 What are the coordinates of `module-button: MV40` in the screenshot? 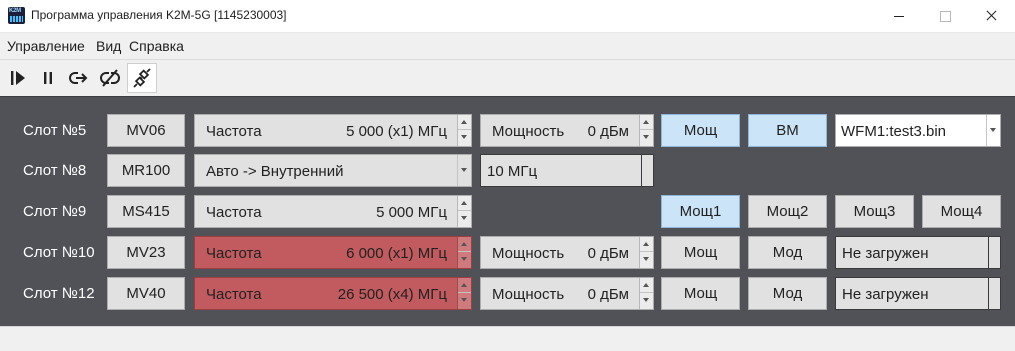 It's located at (146, 293).